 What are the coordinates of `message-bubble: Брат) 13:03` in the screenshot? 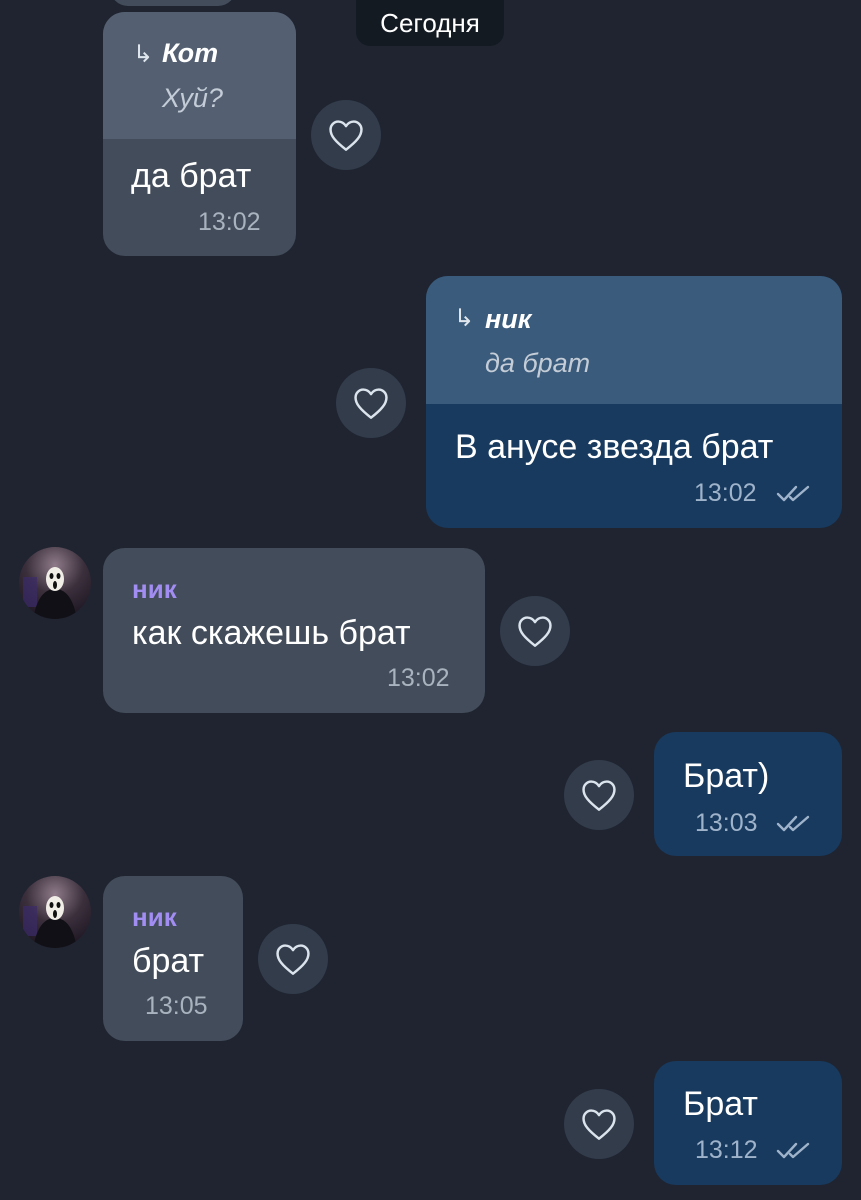 It's located at (748, 794).